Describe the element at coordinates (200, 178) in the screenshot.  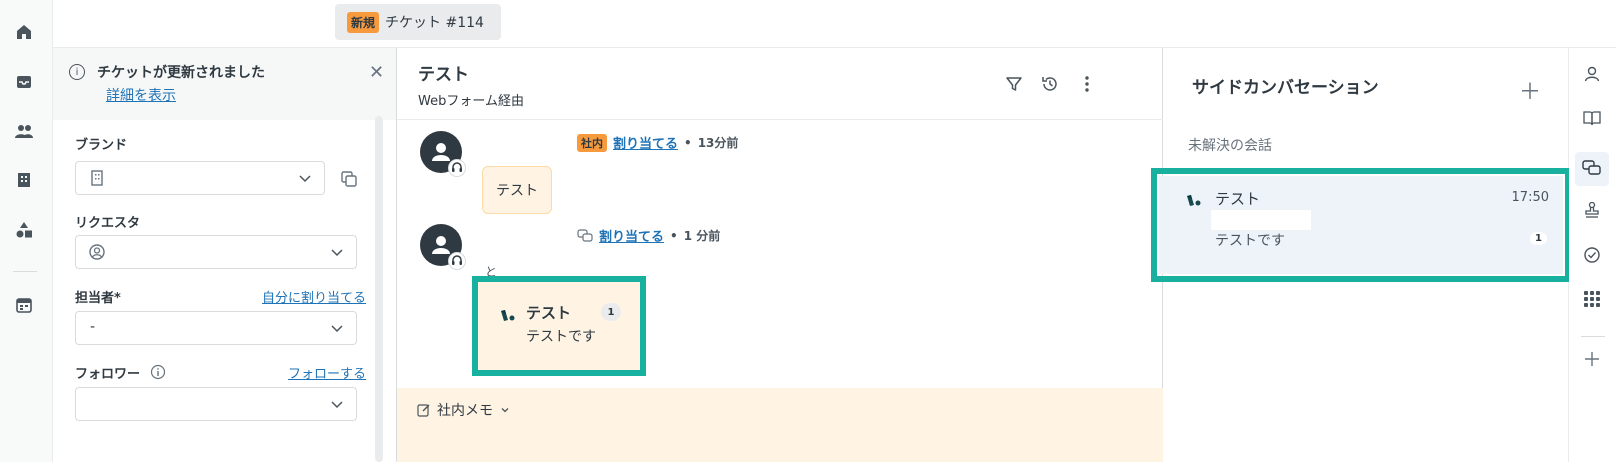
I see `brand-select` at that location.